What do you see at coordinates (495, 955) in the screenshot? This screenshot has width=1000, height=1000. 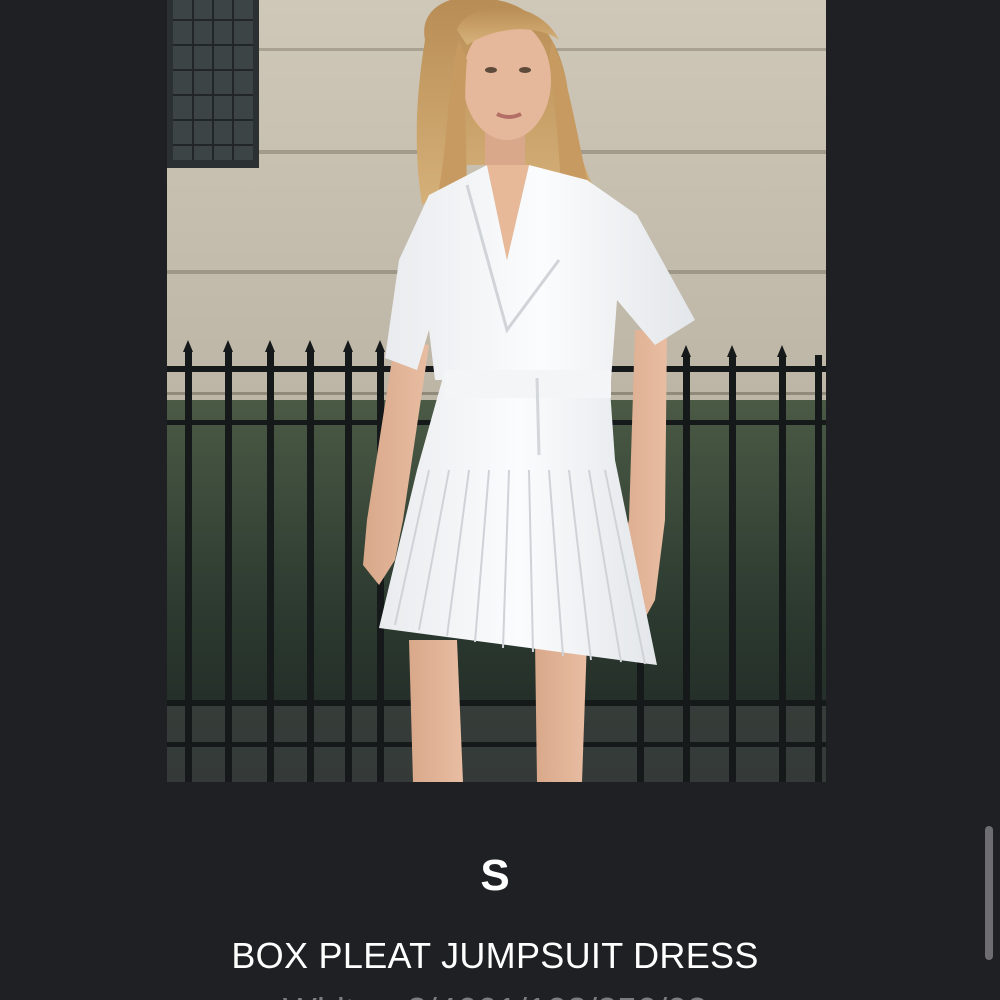 I see `product-name: BOX PLEAT JUMPSUIT DRESS` at bounding box center [495, 955].